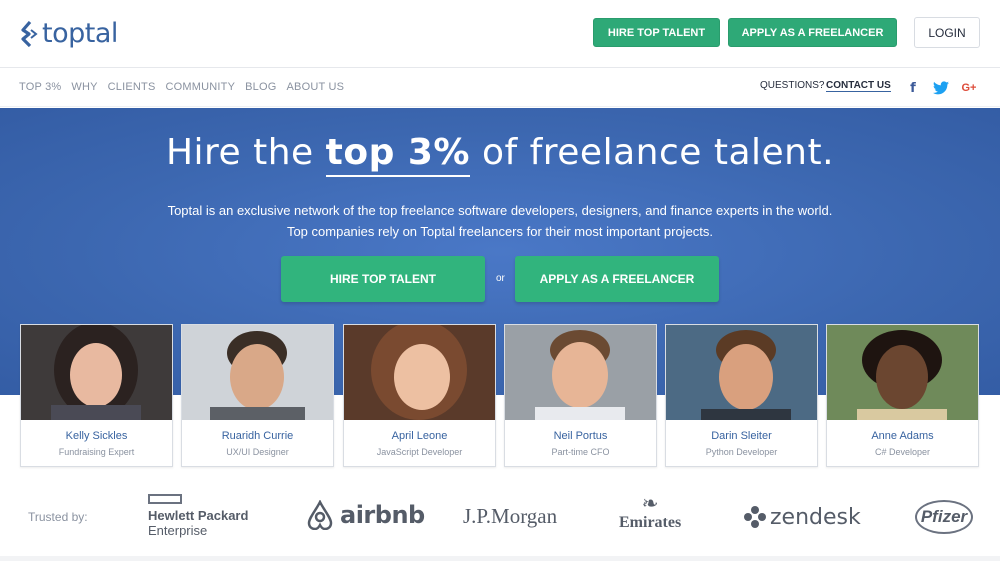  I want to click on pfizer-logo: Pfizer, so click(944, 517).